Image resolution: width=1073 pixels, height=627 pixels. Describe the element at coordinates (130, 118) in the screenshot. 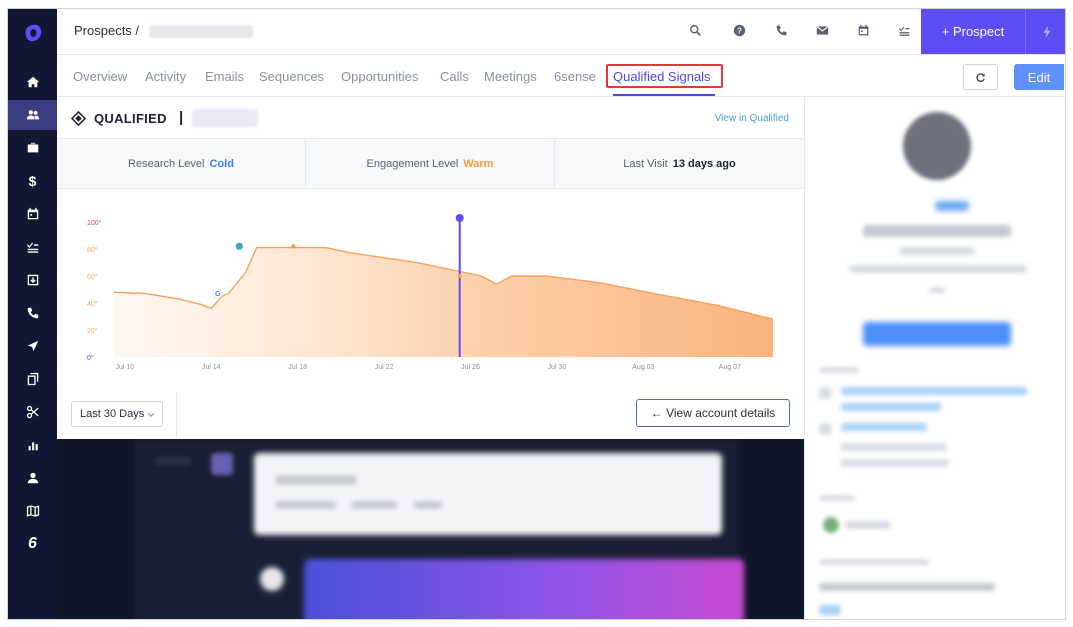

I see `qualified-title: QUALIFIED` at that location.